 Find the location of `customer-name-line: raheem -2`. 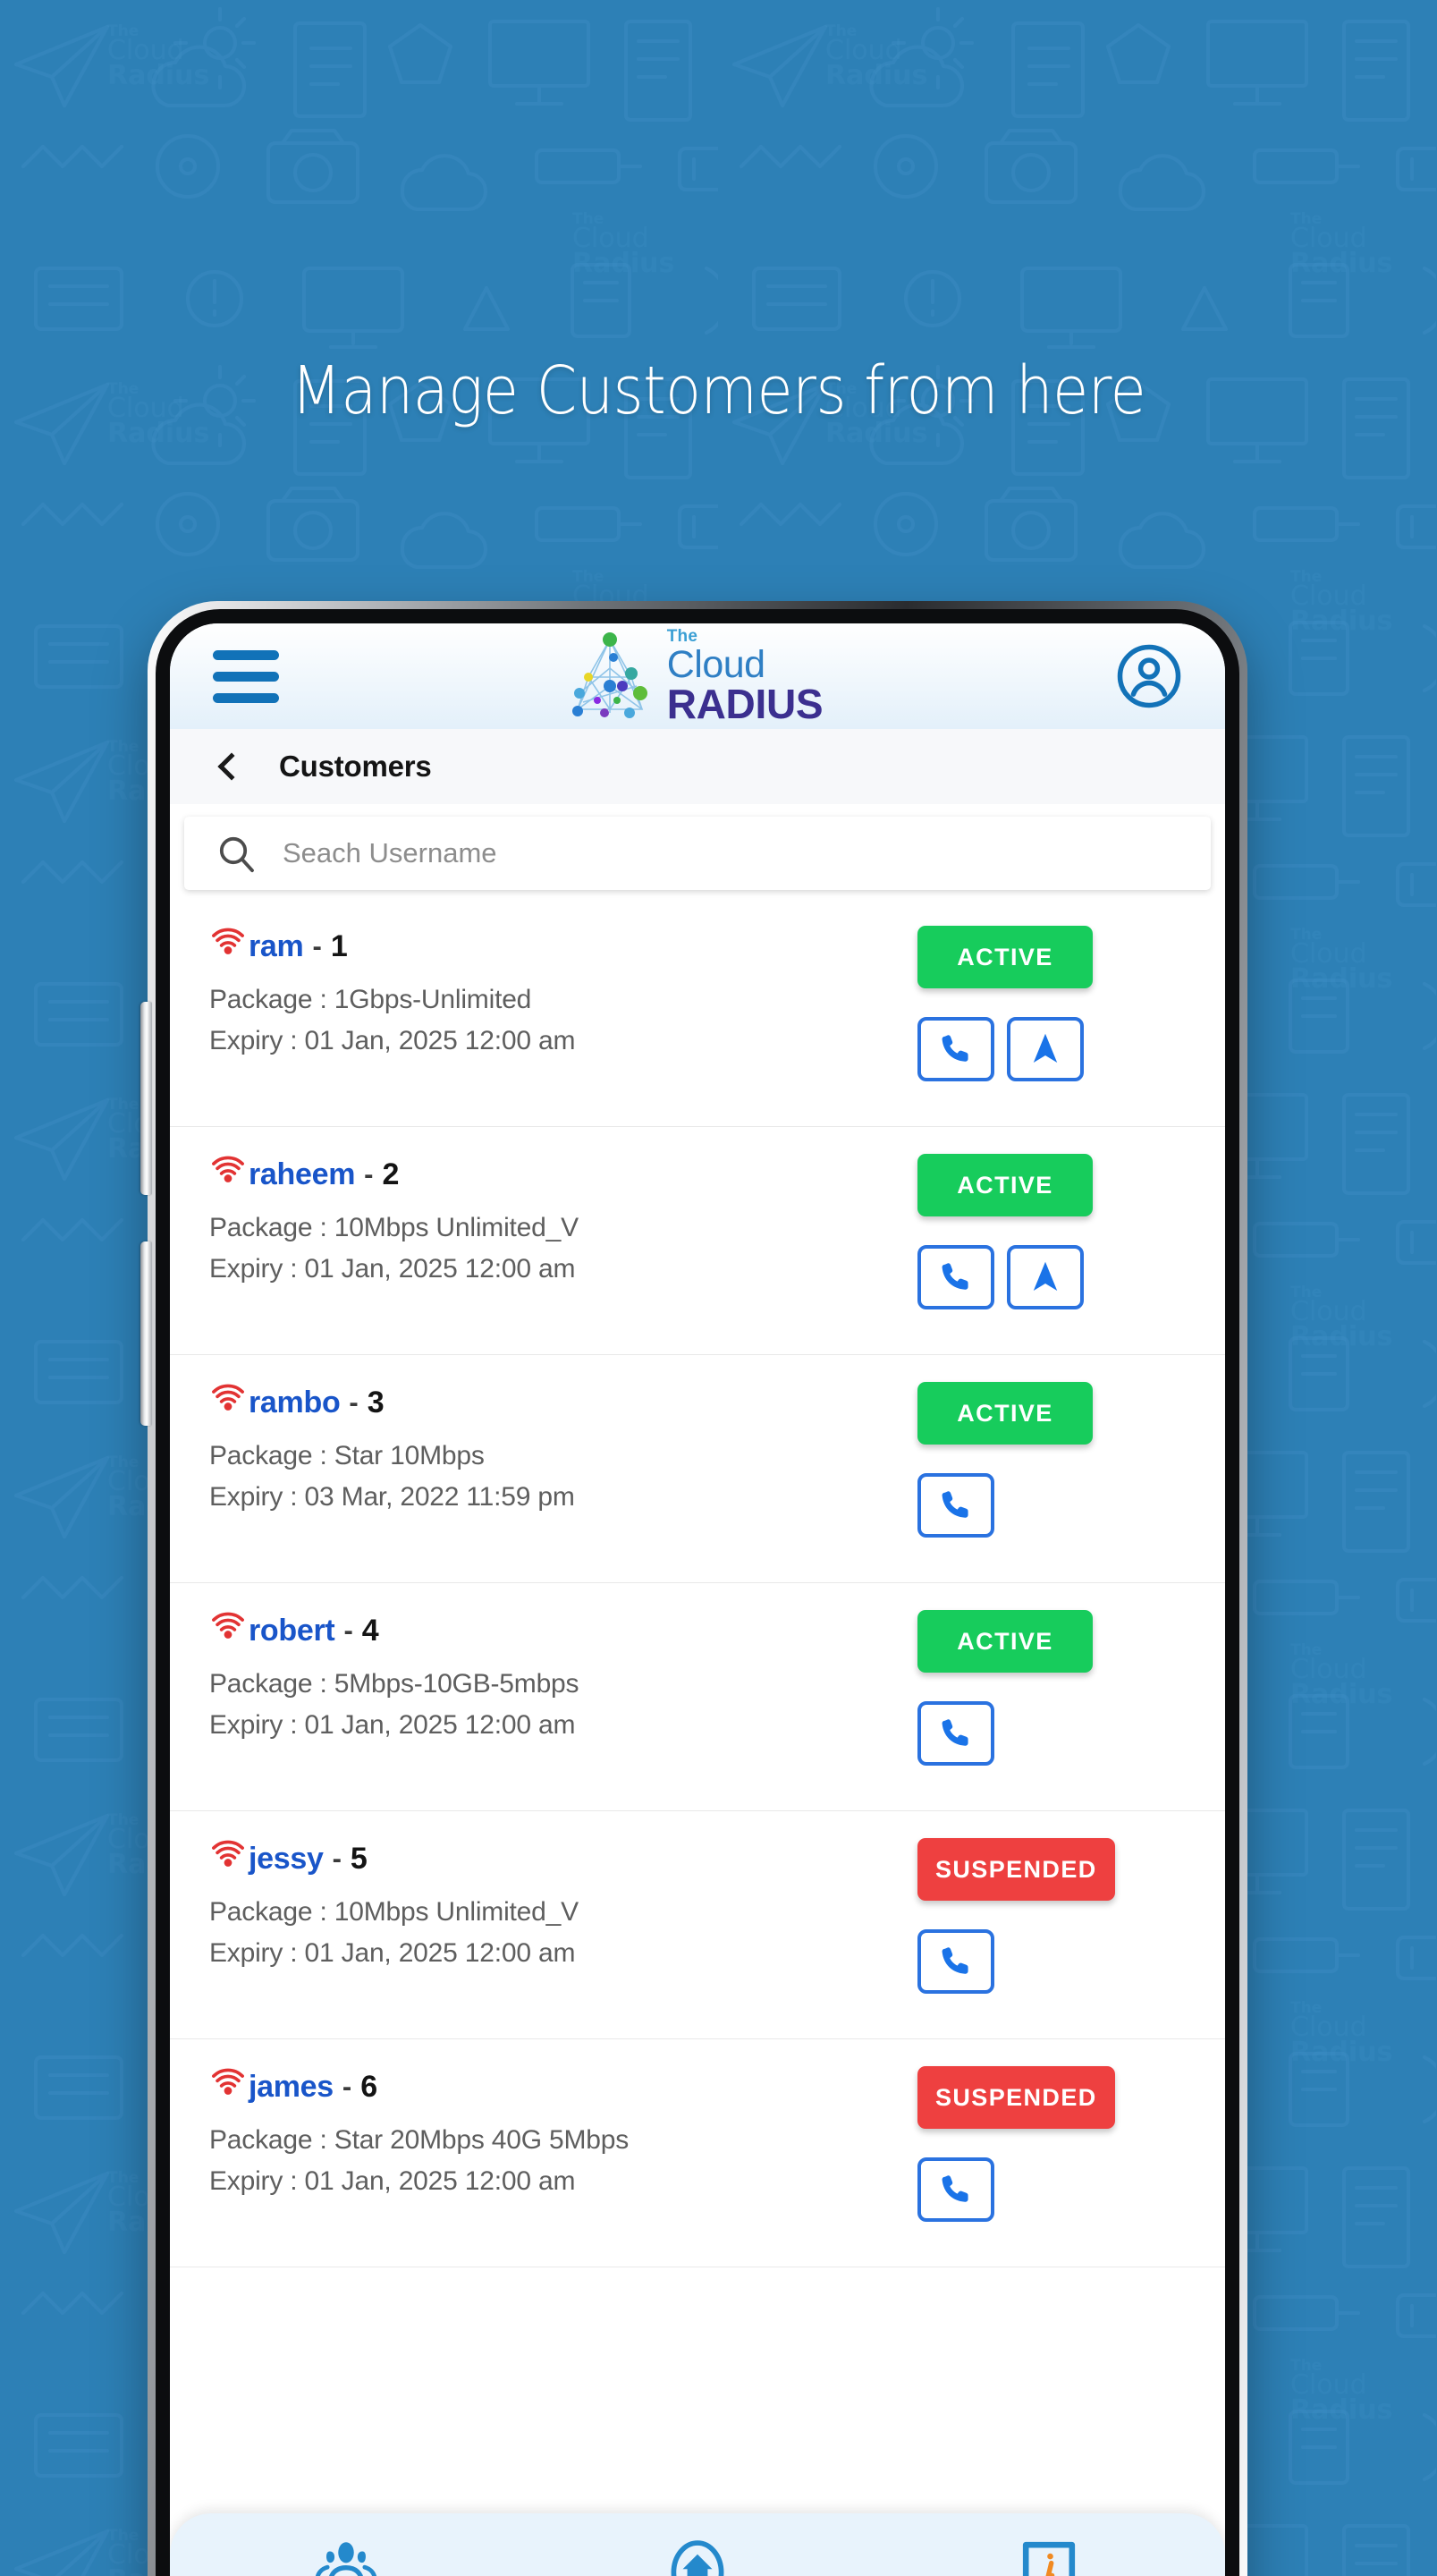

customer-name-line: raheem -2 is located at coordinates (563, 1174).